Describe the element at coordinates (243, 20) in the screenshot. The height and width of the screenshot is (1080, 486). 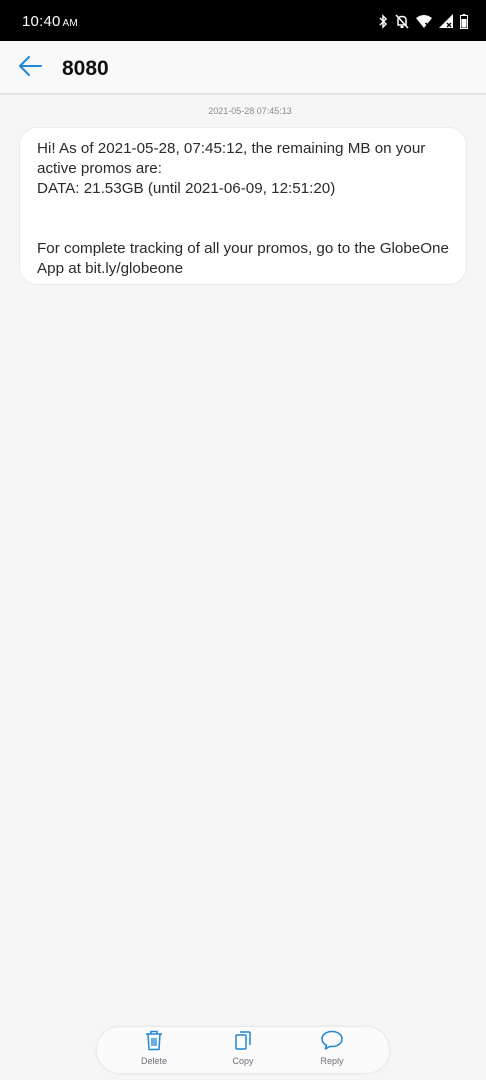
I see `status-bar: 10:40 AM` at that location.